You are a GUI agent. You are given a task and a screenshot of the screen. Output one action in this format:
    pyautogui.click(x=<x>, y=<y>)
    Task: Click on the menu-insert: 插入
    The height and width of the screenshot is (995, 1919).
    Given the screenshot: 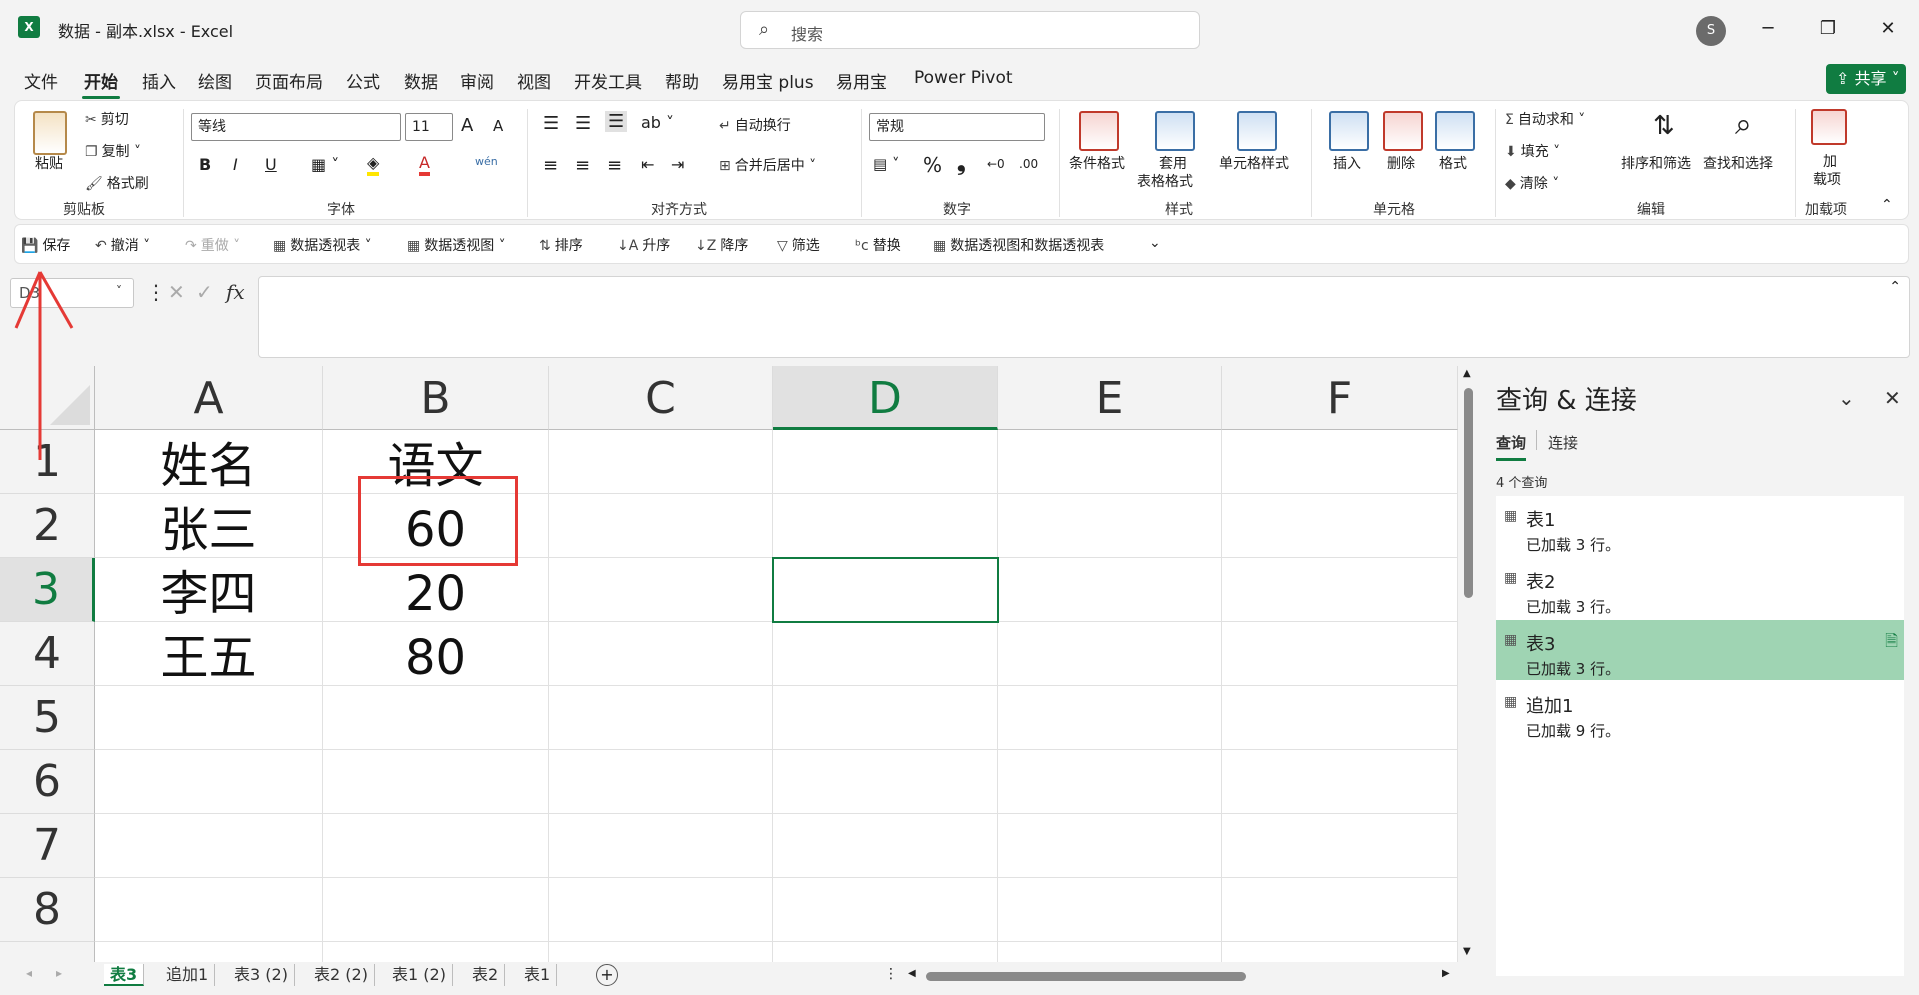 What is the action you would take?
    pyautogui.click(x=159, y=80)
    